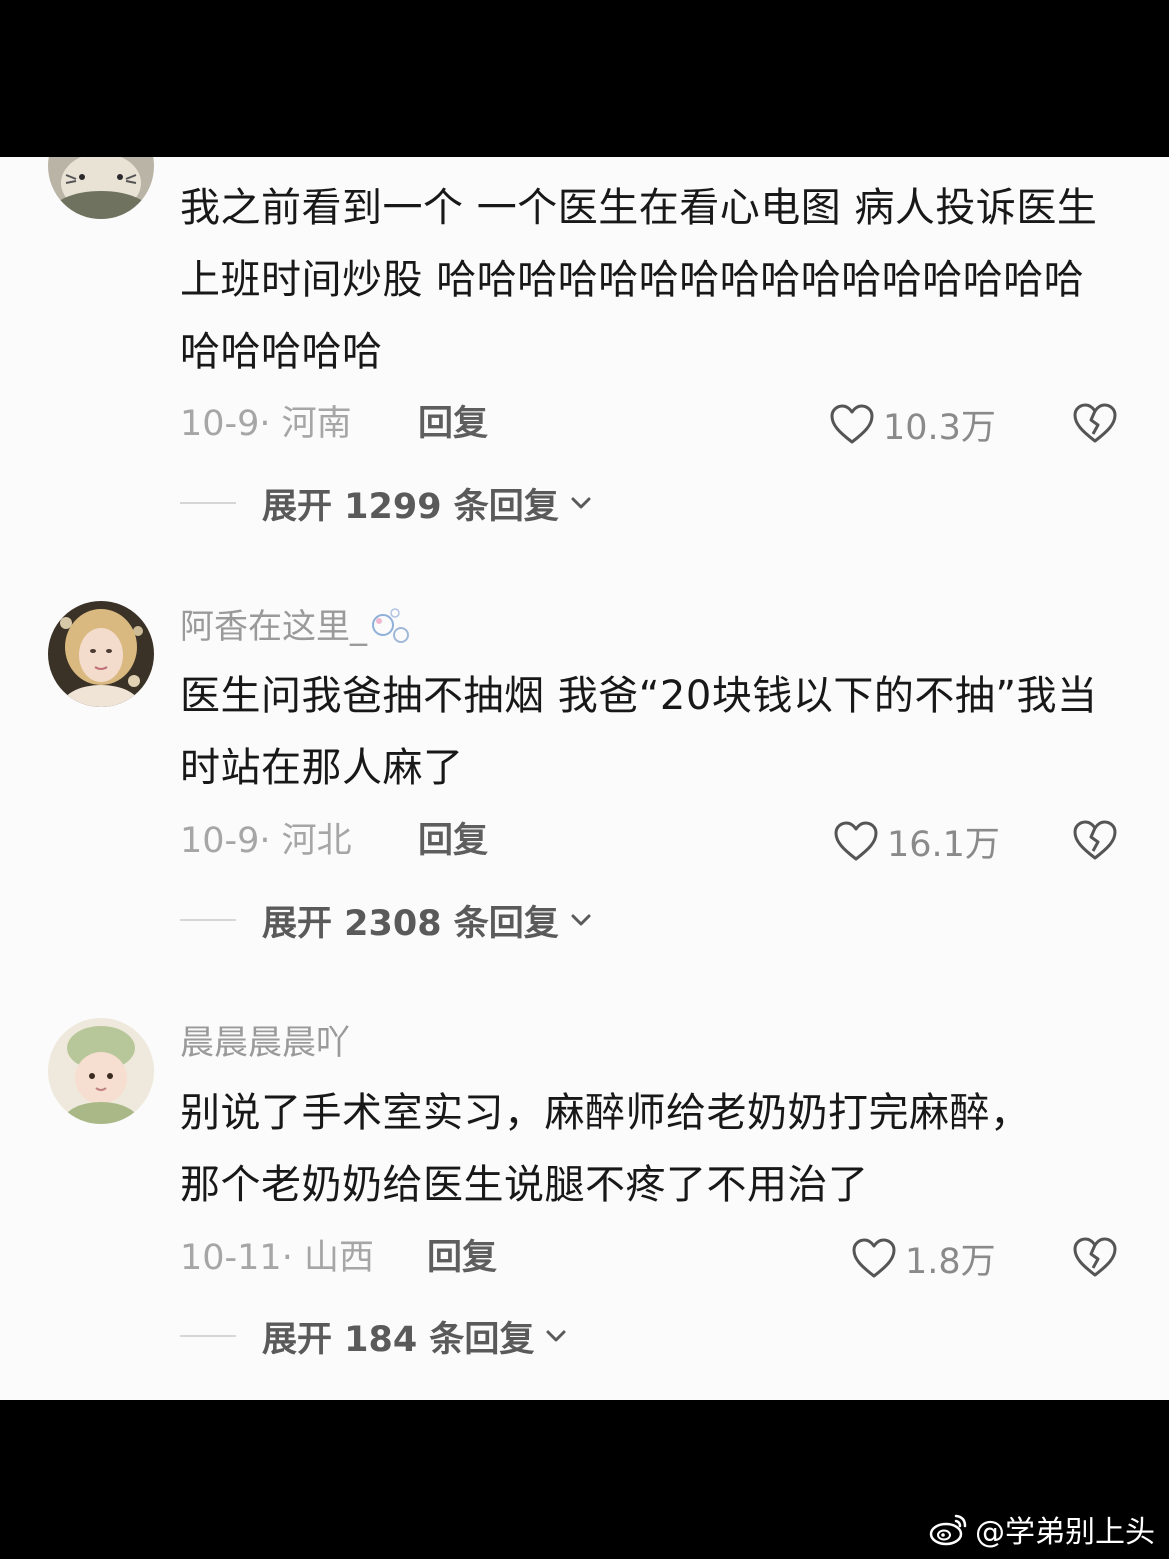 Image resolution: width=1169 pixels, height=1559 pixels. I want to click on top-black-bar, so click(584, 78).